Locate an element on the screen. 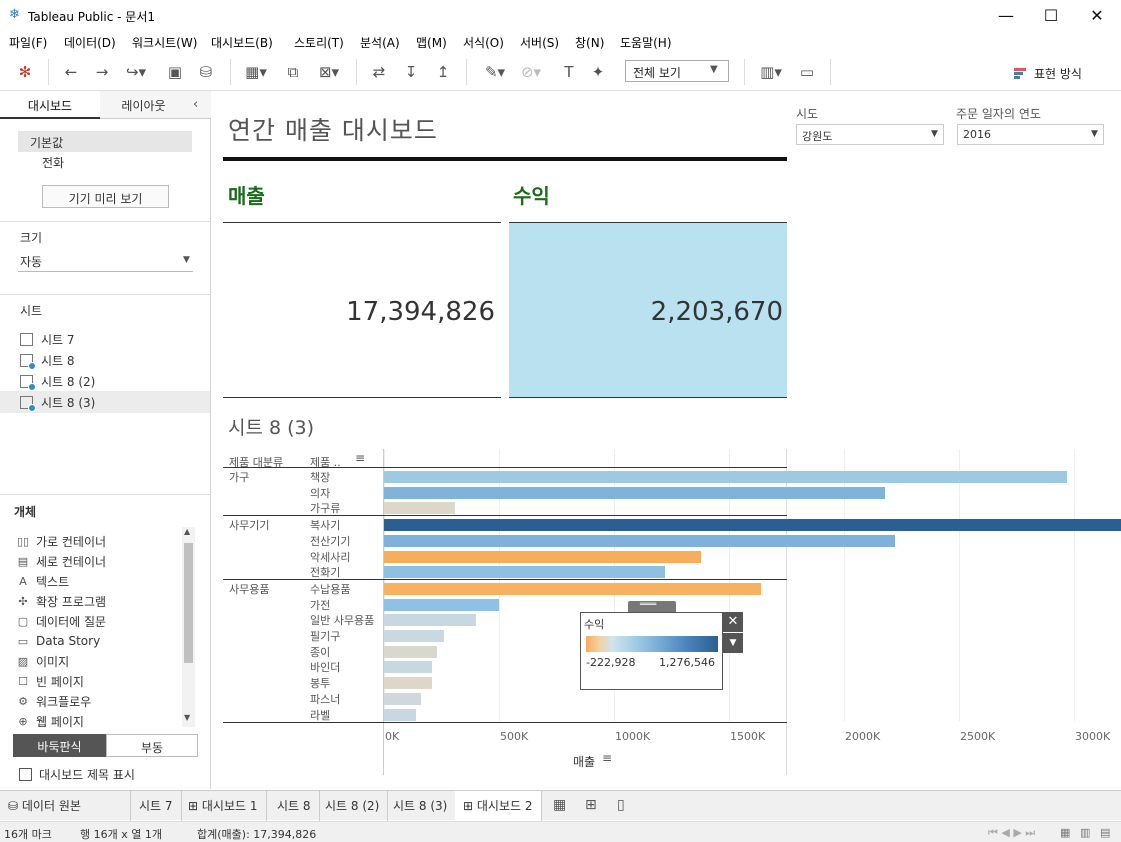 This screenshot has height=842, width=1121. minimize-button: — is located at coordinates (1006, 15).